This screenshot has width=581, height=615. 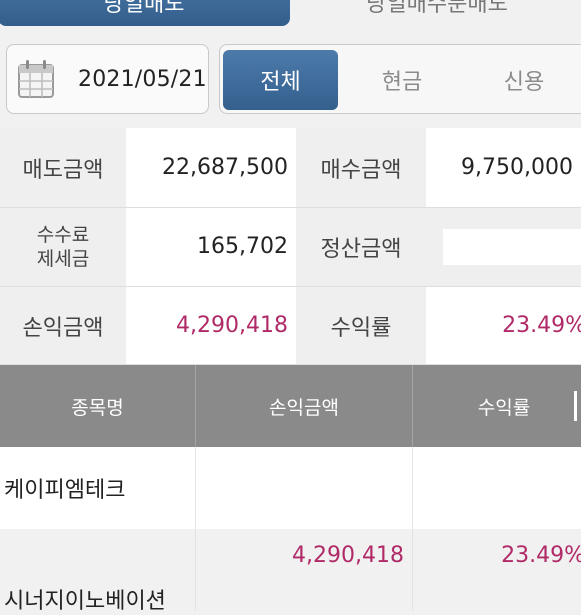 I want to click on profit-label: 손익금액, so click(x=63, y=325).